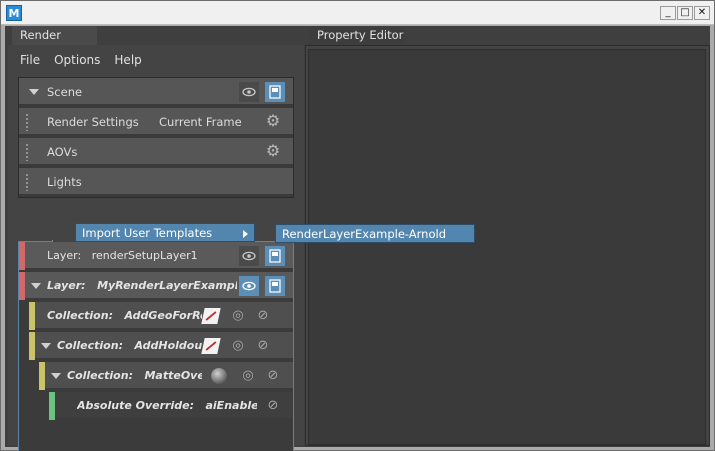 The image size is (715, 451). Describe the element at coordinates (147, 233) in the screenshot. I see `menu-item-label: Import User Templates` at that location.